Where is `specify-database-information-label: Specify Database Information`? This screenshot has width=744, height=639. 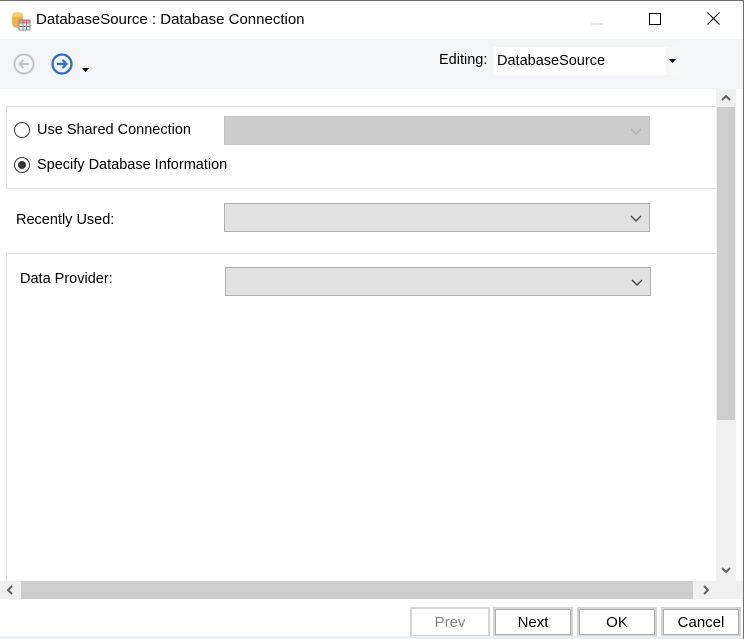
specify-database-information-label: Specify Database Information is located at coordinates (132, 165).